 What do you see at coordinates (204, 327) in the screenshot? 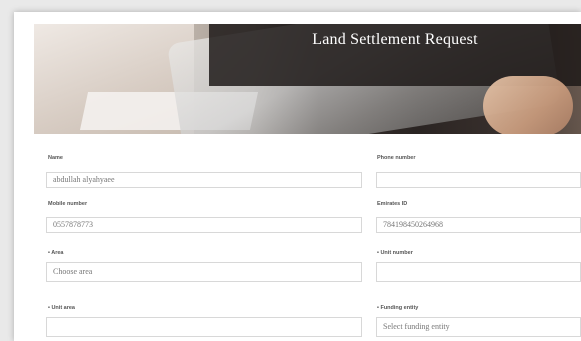
I see `unit-area-field` at bounding box center [204, 327].